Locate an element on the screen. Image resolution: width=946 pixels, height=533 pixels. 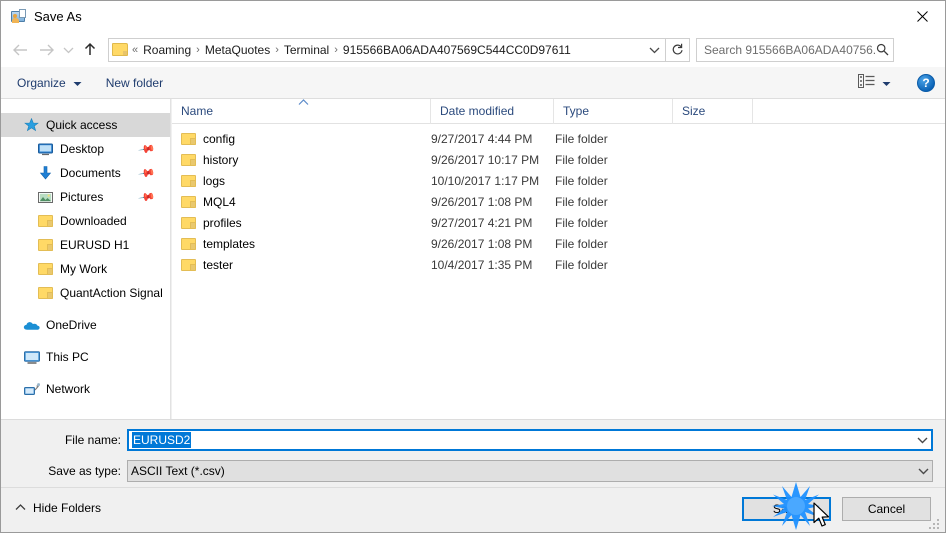
file-date-cell: 9/26/2017 10:17 PM is located at coordinates (485, 159).